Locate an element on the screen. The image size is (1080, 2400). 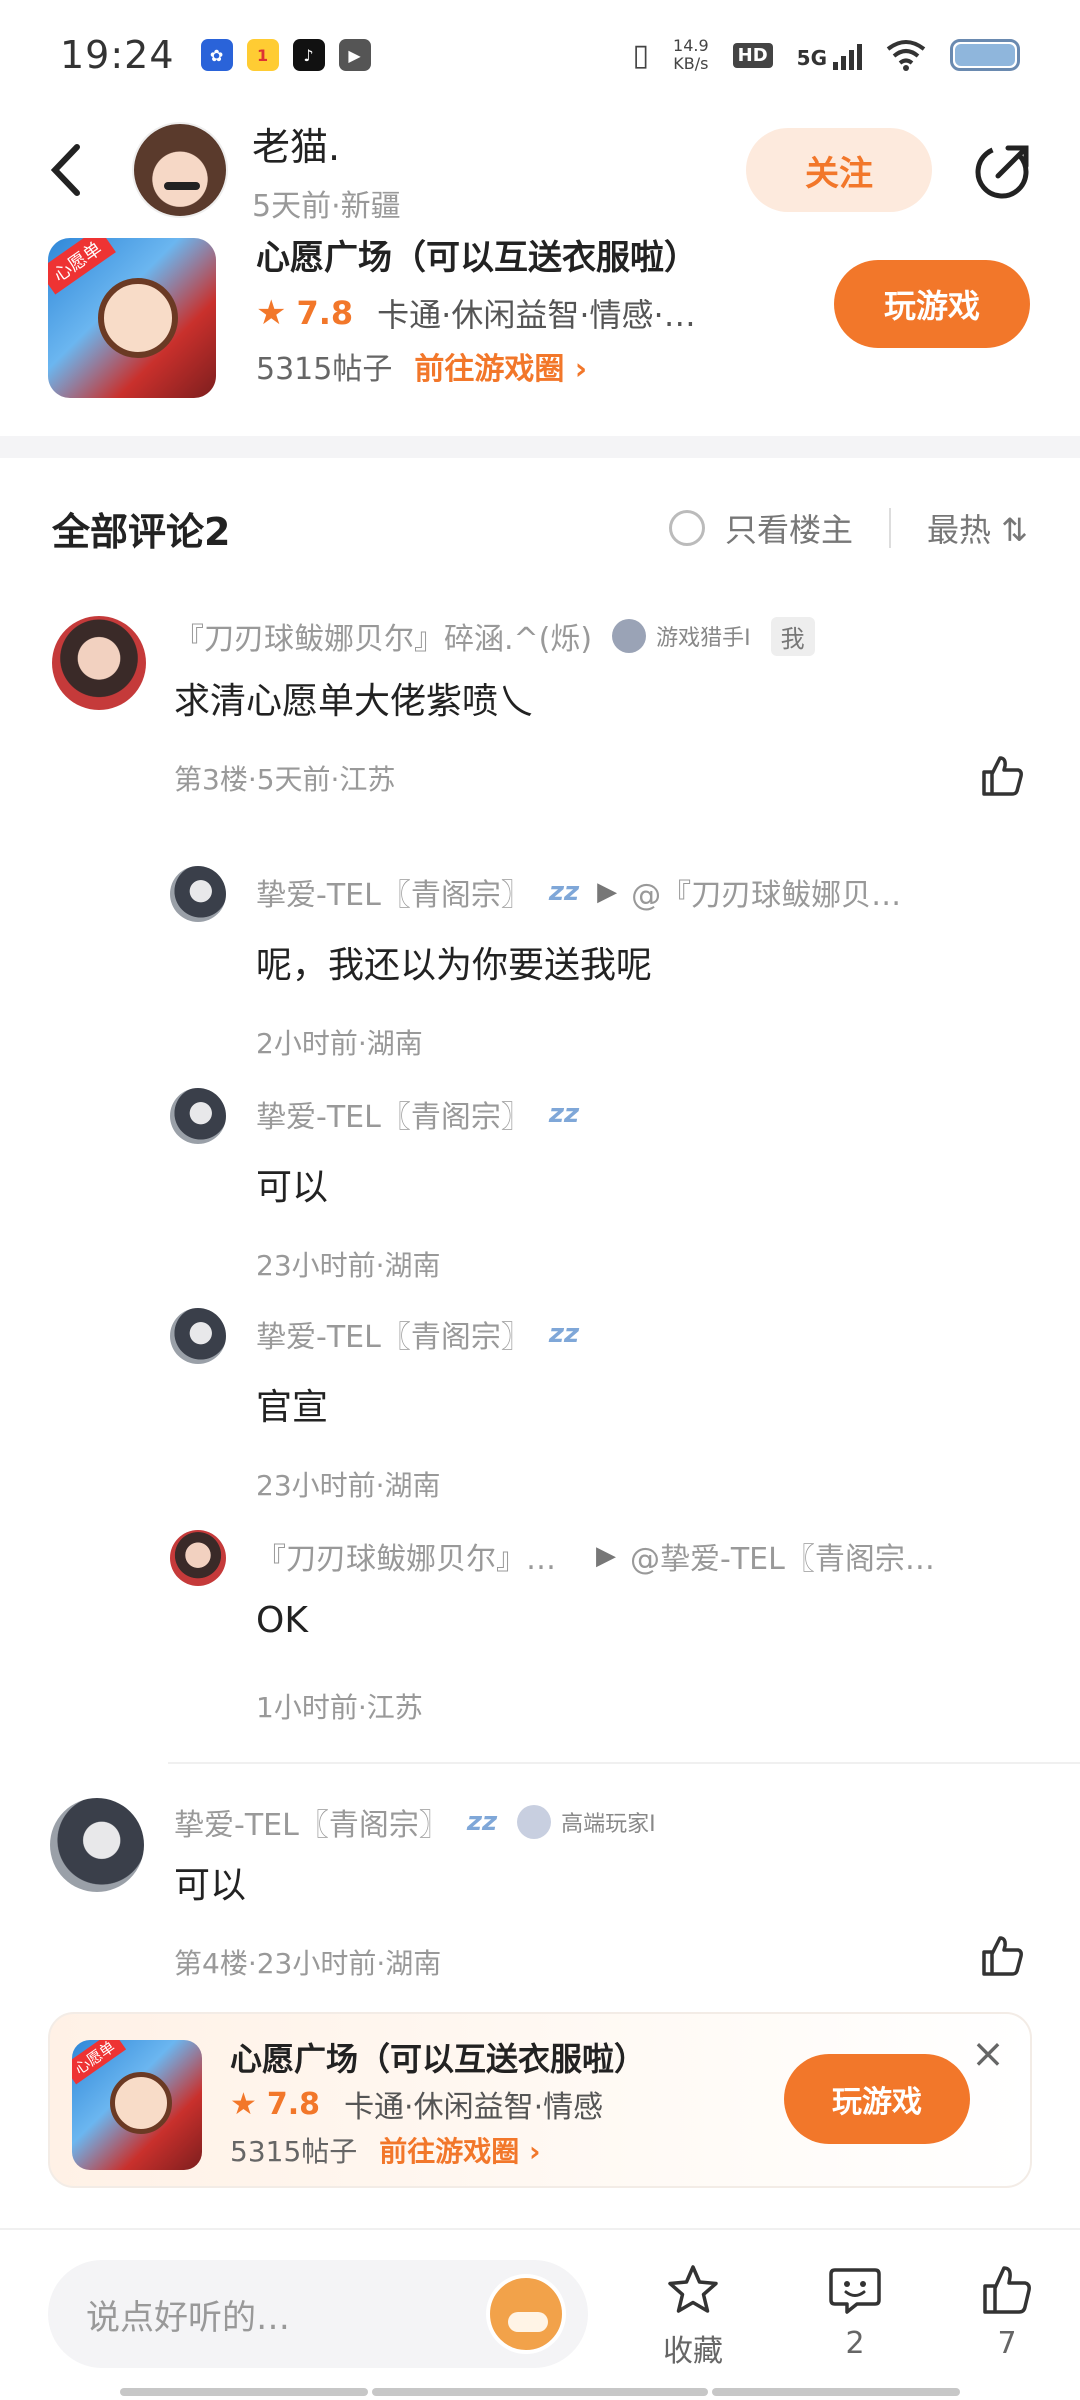
media-icon: ▶ is located at coordinates (354, 55).